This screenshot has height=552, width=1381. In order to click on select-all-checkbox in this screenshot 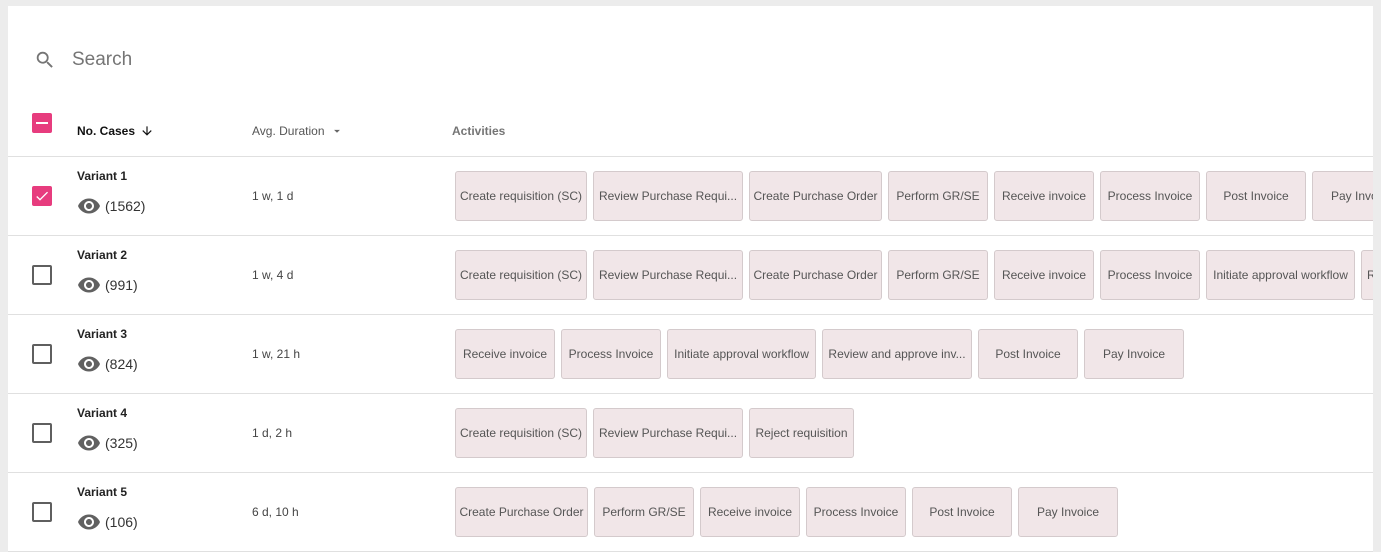, I will do `click(42, 123)`.